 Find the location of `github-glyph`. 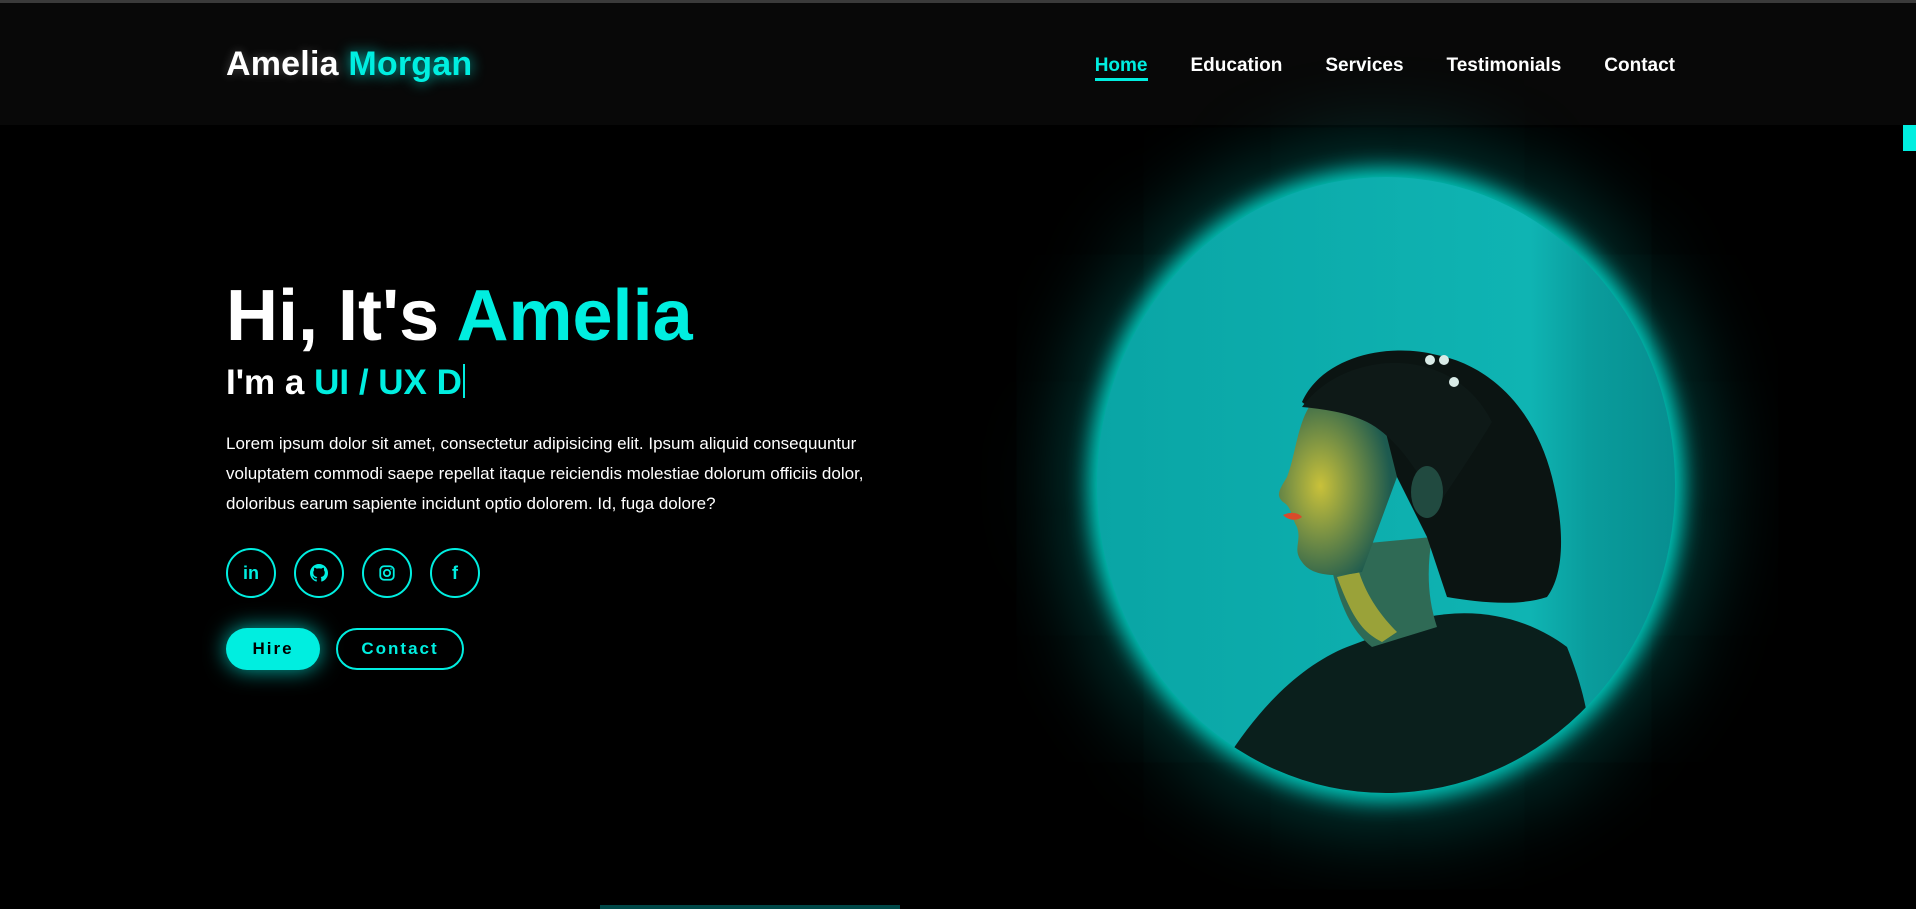

github-glyph is located at coordinates (319, 573).